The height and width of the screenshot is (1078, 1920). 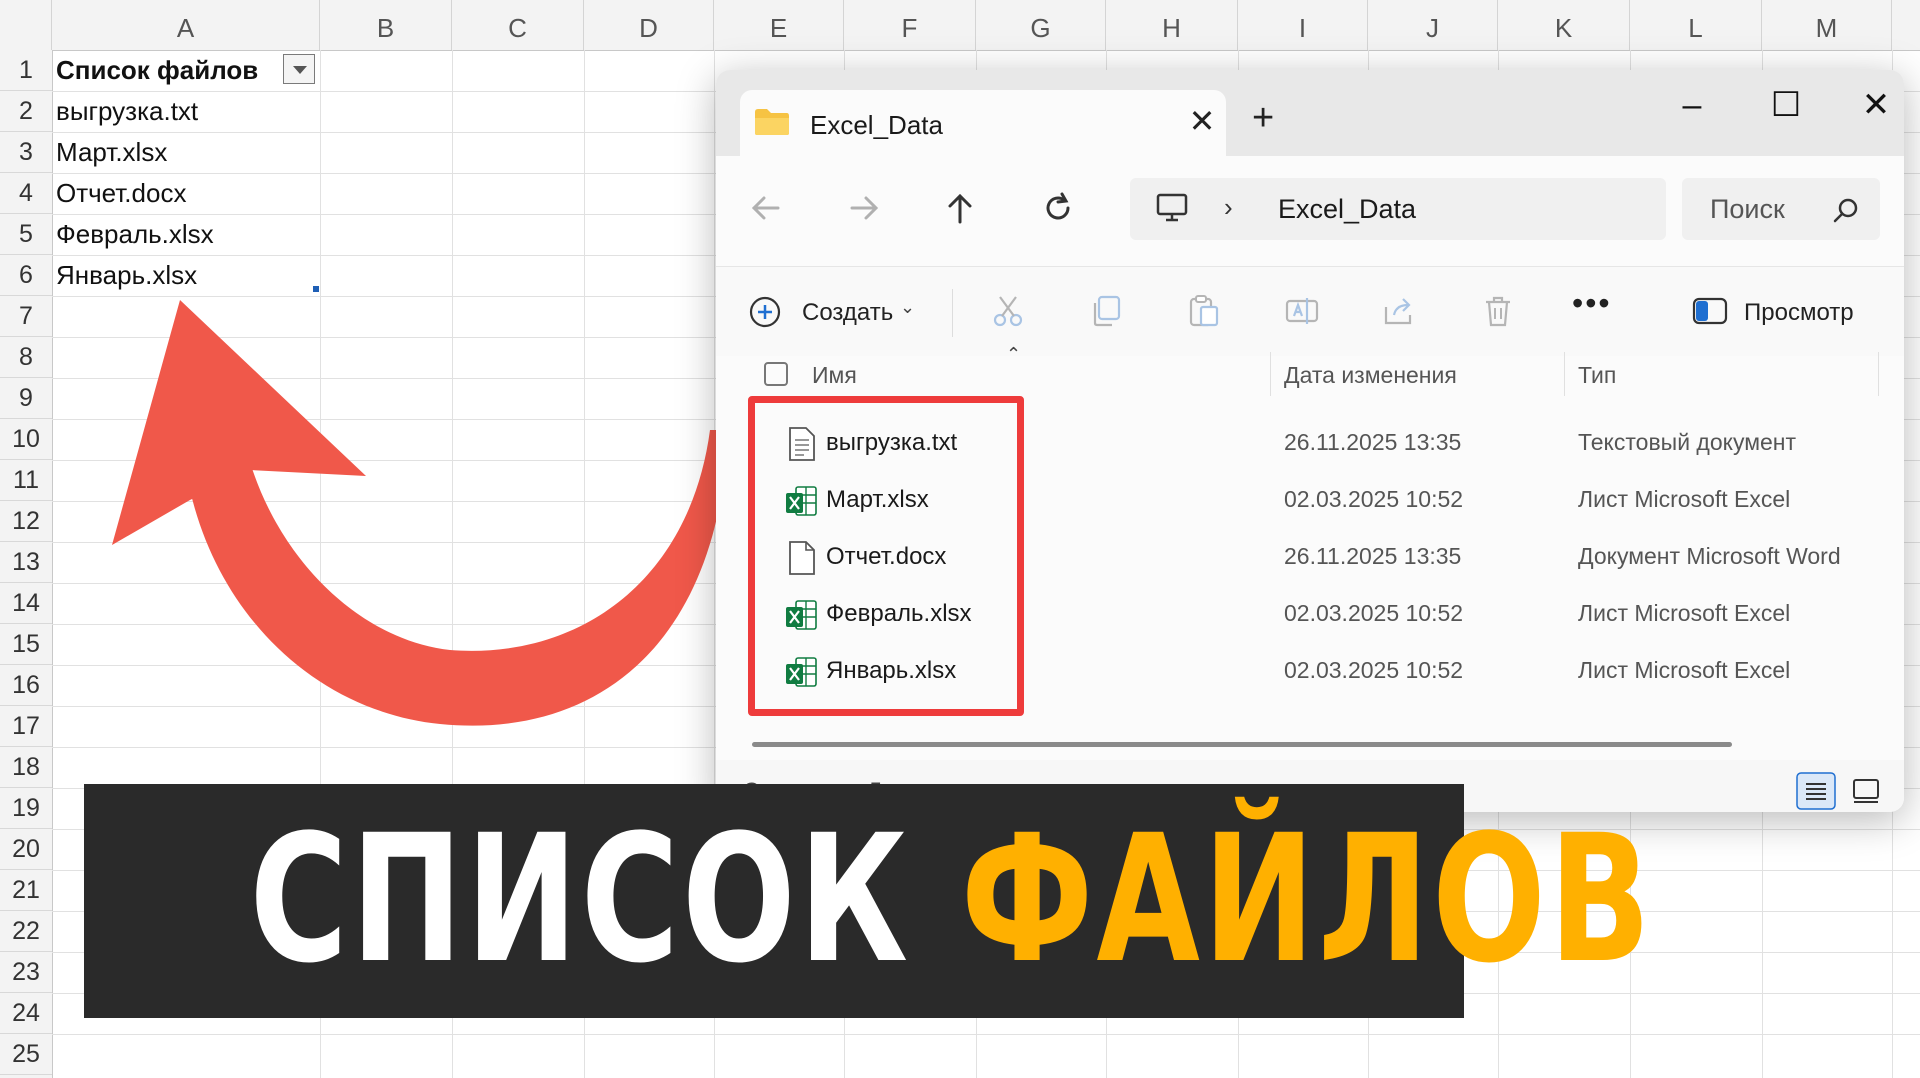 What do you see at coordinates (580, 899) in the screenshot?
I see `banner-word-white: СПИСОК` at bounding box center [580, 899].